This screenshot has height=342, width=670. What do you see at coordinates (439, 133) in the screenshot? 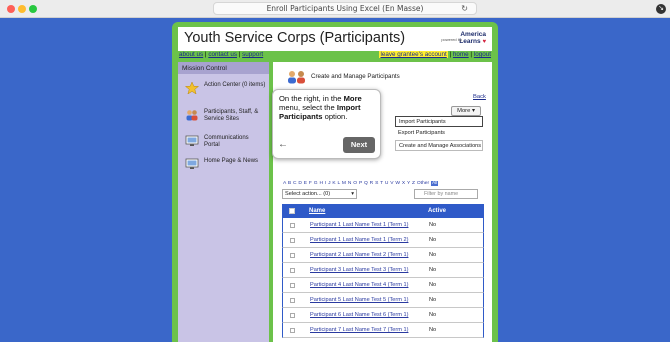
I see `menu-item-export-participants: Export Participants` at bounding box center [439, 133].